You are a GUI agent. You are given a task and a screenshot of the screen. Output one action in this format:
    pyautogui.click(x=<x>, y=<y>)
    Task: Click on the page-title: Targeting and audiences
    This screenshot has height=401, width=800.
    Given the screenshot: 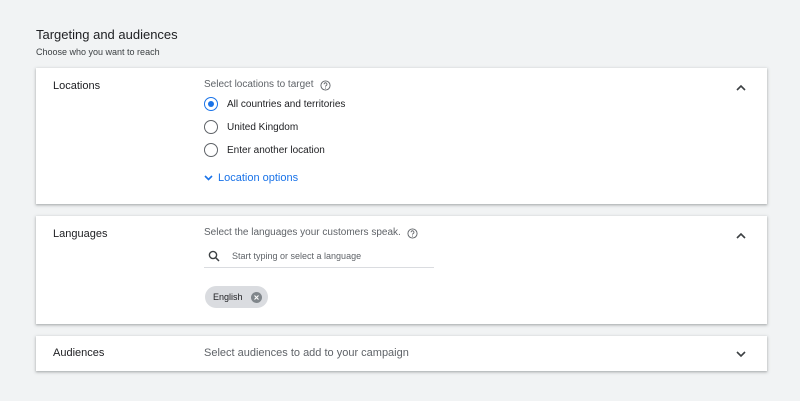 What is the action you would take?
    pyautogui.click(x=107, y=34)
    